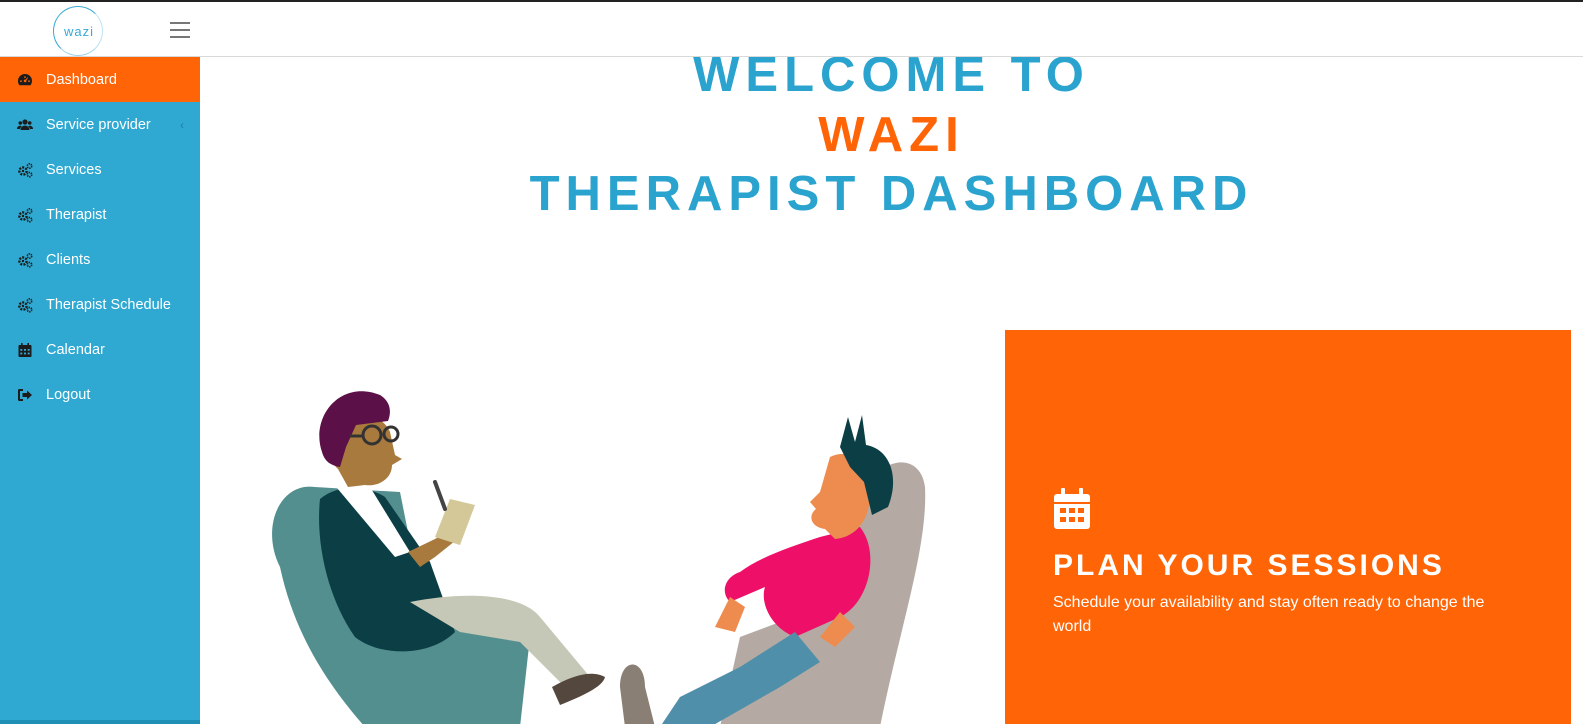 The height and width of the screenshot is (724, 1583). Describe the element at coordinates (25, 395) in the screenshot. I see `logout-icon` at that location.